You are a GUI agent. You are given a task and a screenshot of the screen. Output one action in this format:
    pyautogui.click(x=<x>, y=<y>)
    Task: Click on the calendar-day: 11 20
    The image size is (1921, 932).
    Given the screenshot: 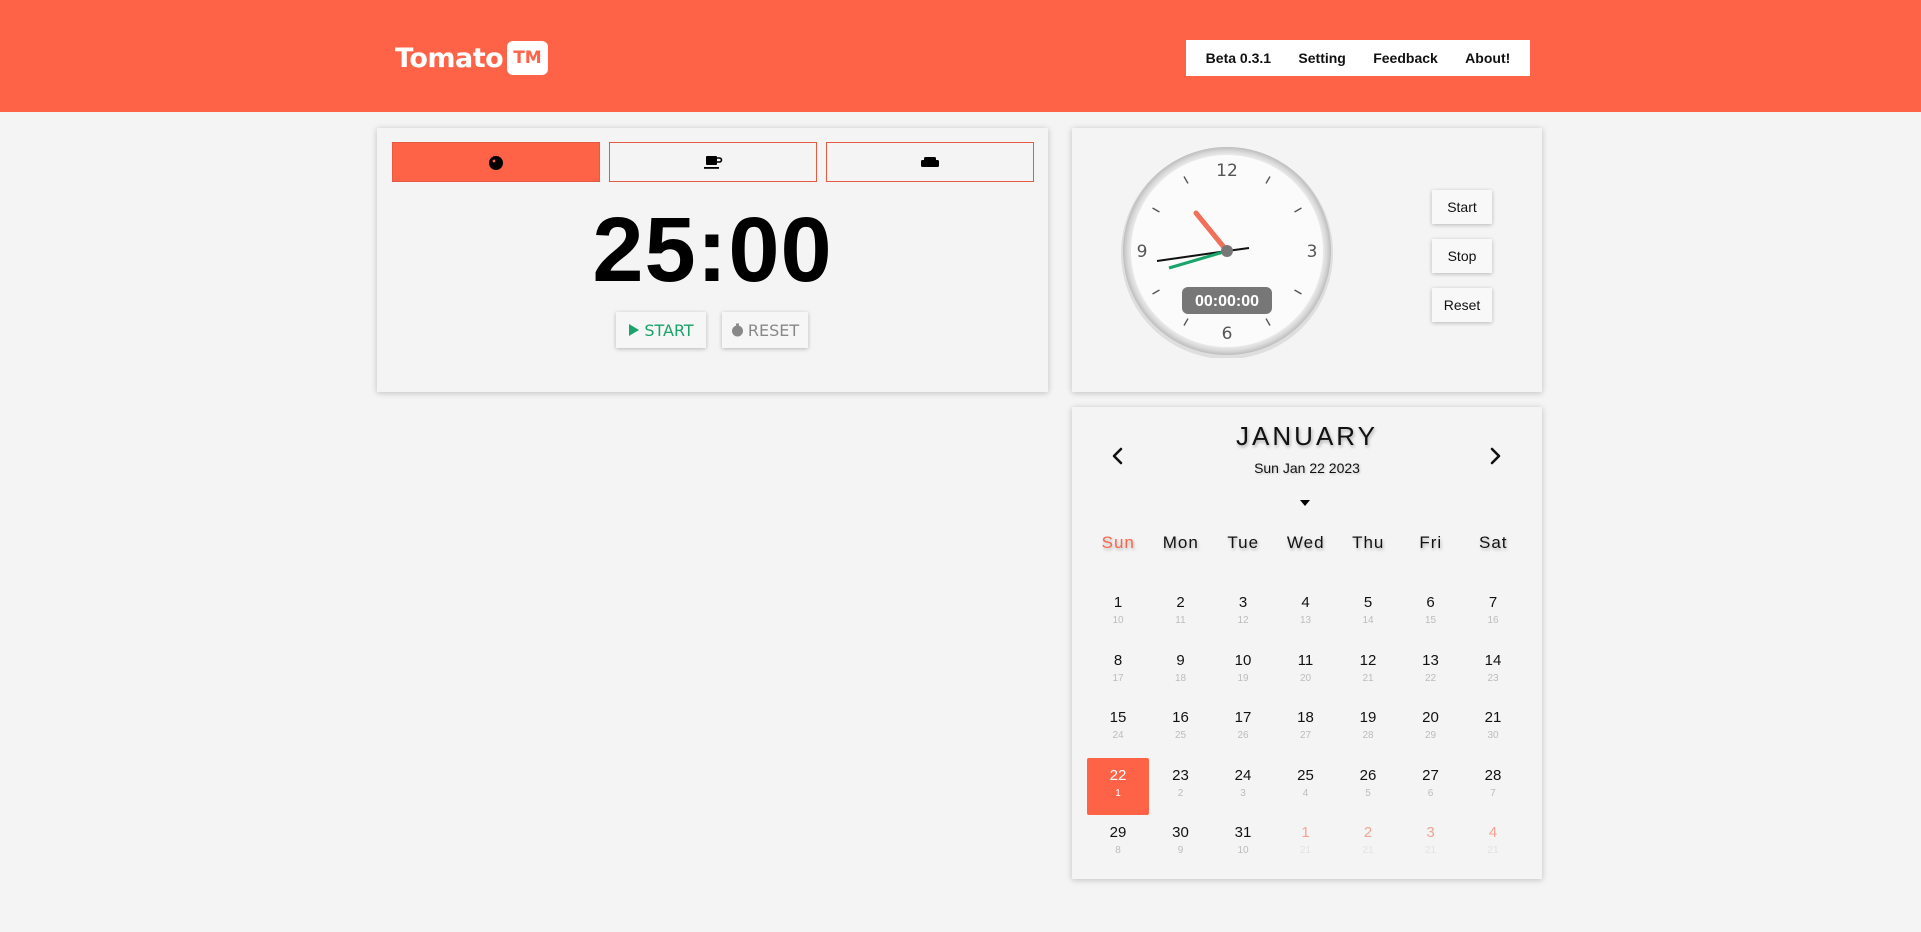 What is the action you would take?
    pyautogui.click(x=1306, y=671)
    